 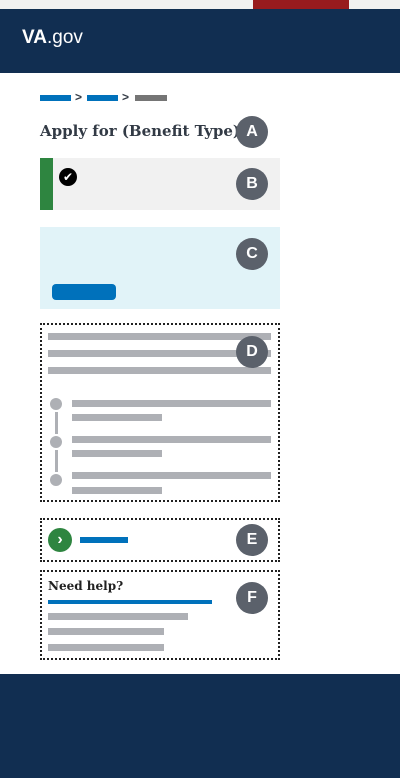 What do you see at coordinates (52, 38) in the screenshot?
I see `va-logo: VA.gov` at bounding box center [52, 38].